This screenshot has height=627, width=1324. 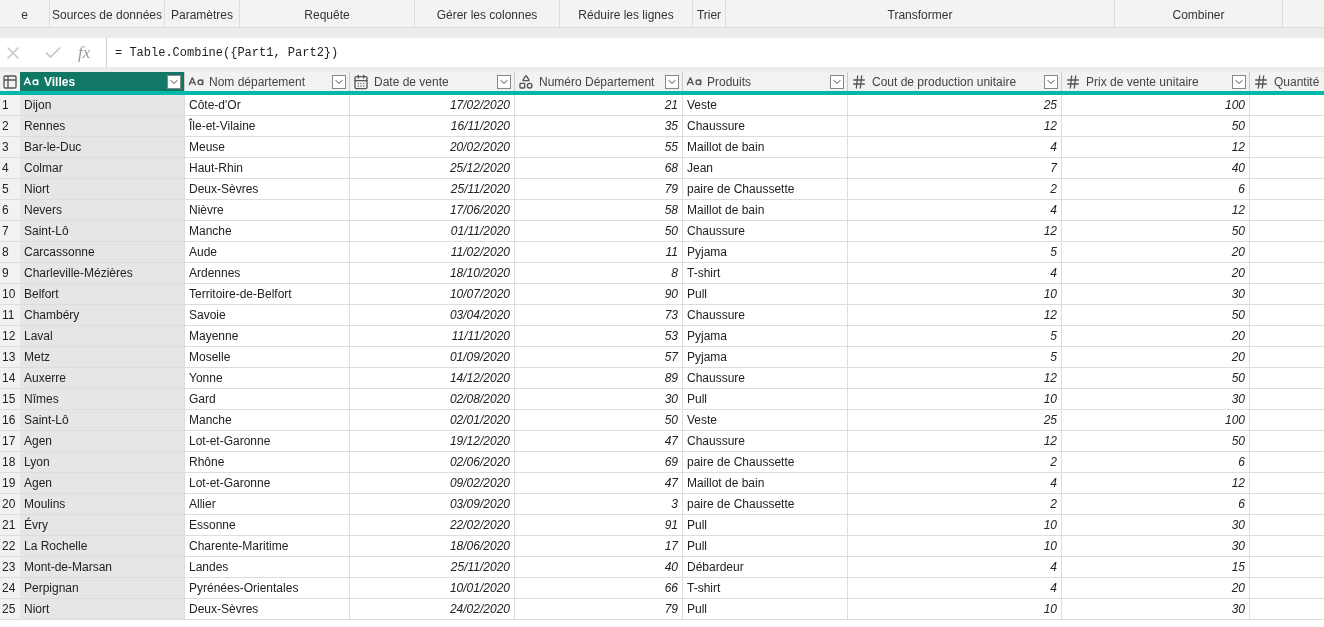 I want to click on row-number: 21, so click(x=10, y=525).